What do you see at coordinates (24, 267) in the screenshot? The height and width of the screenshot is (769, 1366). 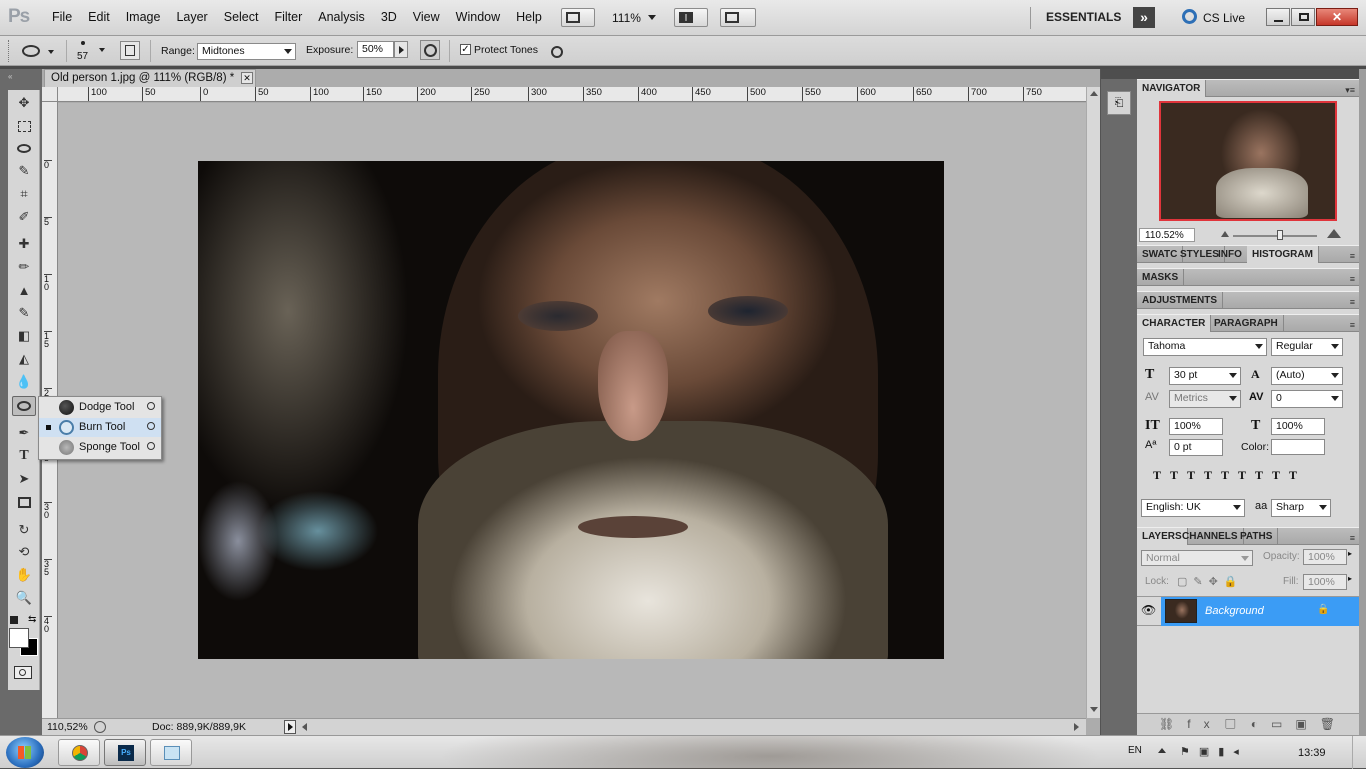 I see `brush-tool: ✏` at bounding box center [24, 267].